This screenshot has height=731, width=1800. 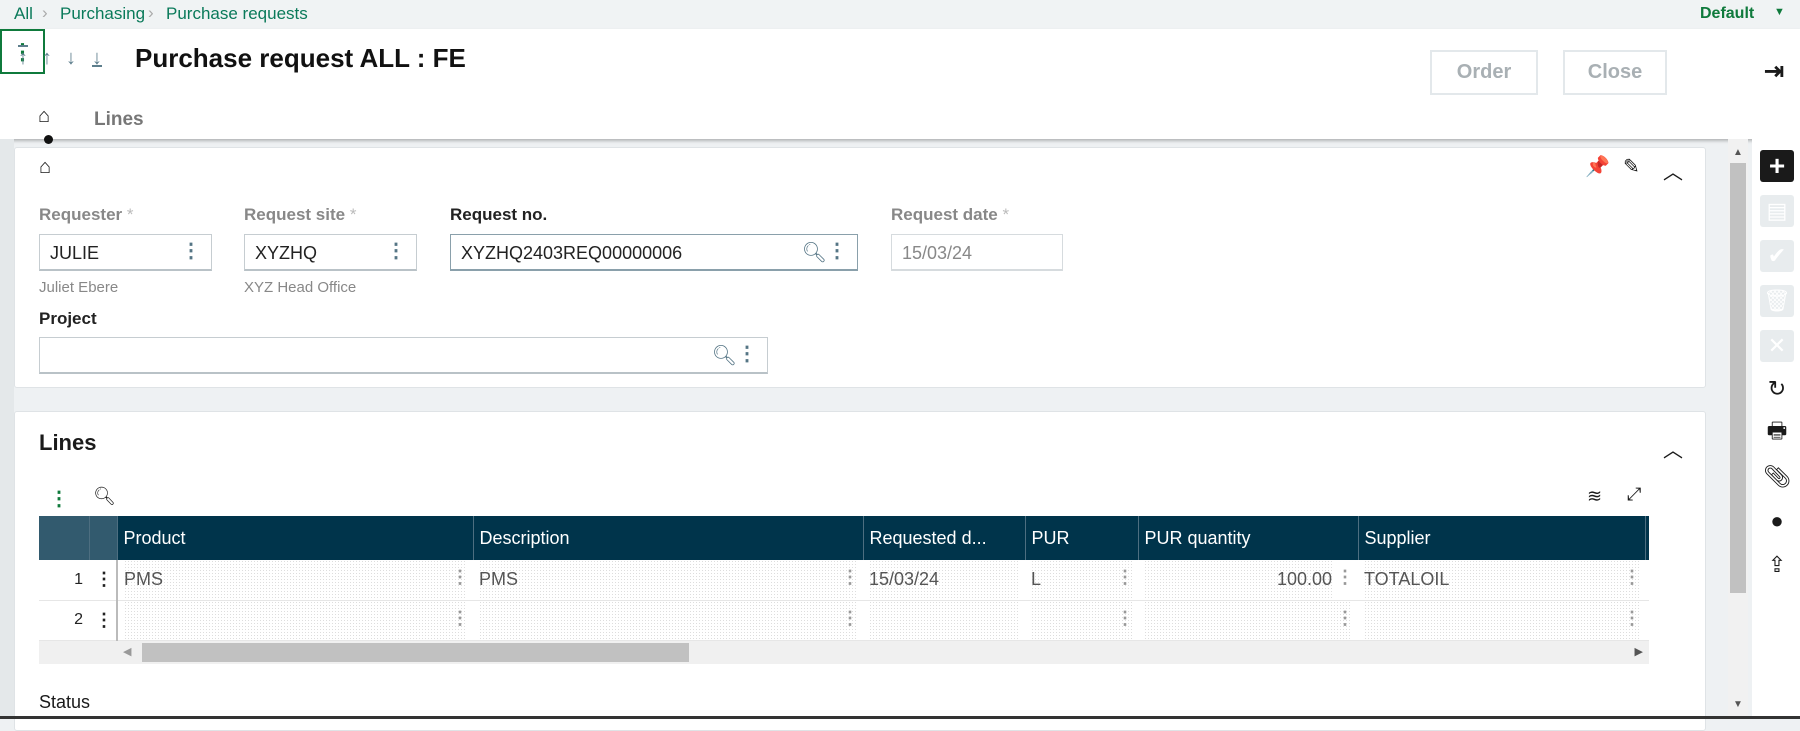 I want to click on required-icon: *, so click(x=130, y=214).